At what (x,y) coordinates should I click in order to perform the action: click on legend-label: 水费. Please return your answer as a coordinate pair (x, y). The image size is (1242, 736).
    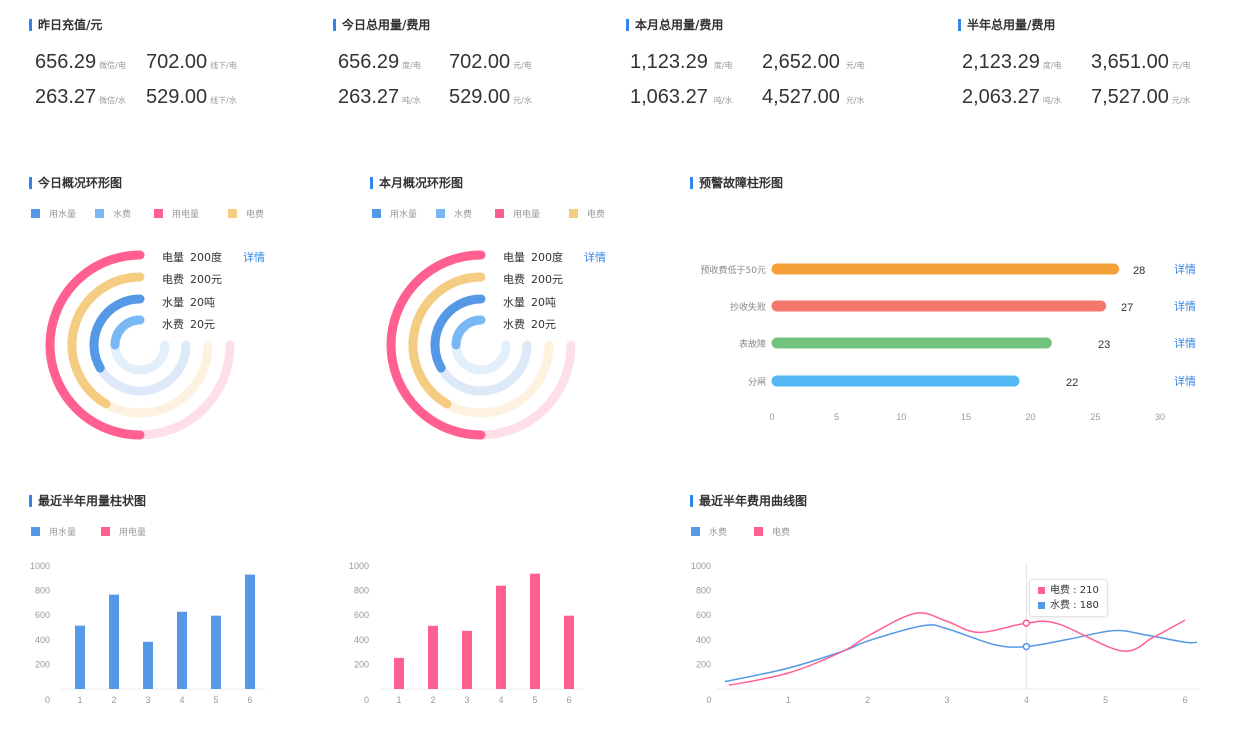
    Looking at the image, I should click on (718, 533).